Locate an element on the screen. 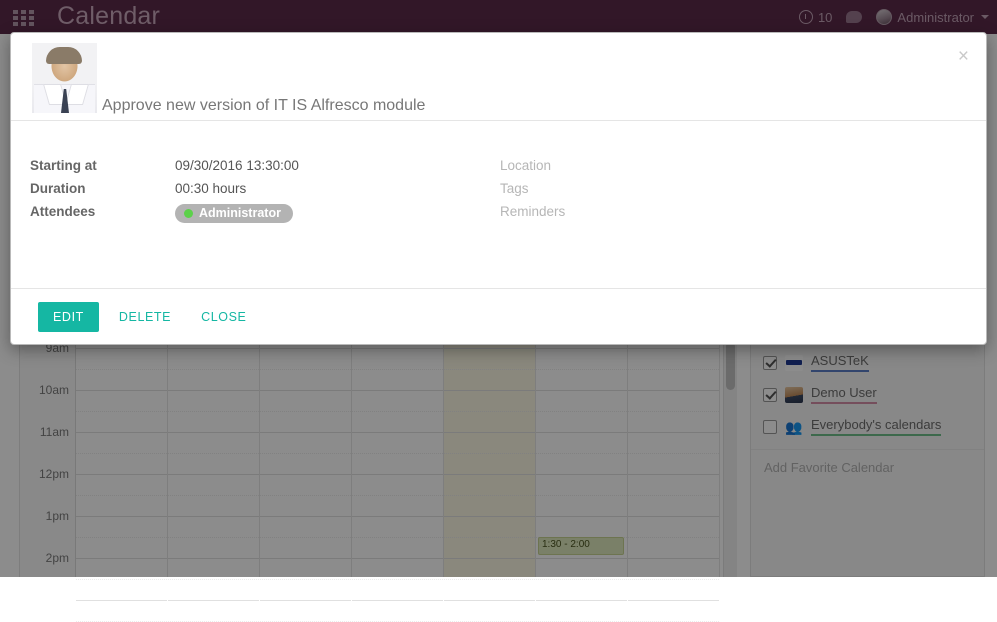 This screenshot has width=997, height=622. field-value: 00:30 hours is located at coordinates (211, 188).